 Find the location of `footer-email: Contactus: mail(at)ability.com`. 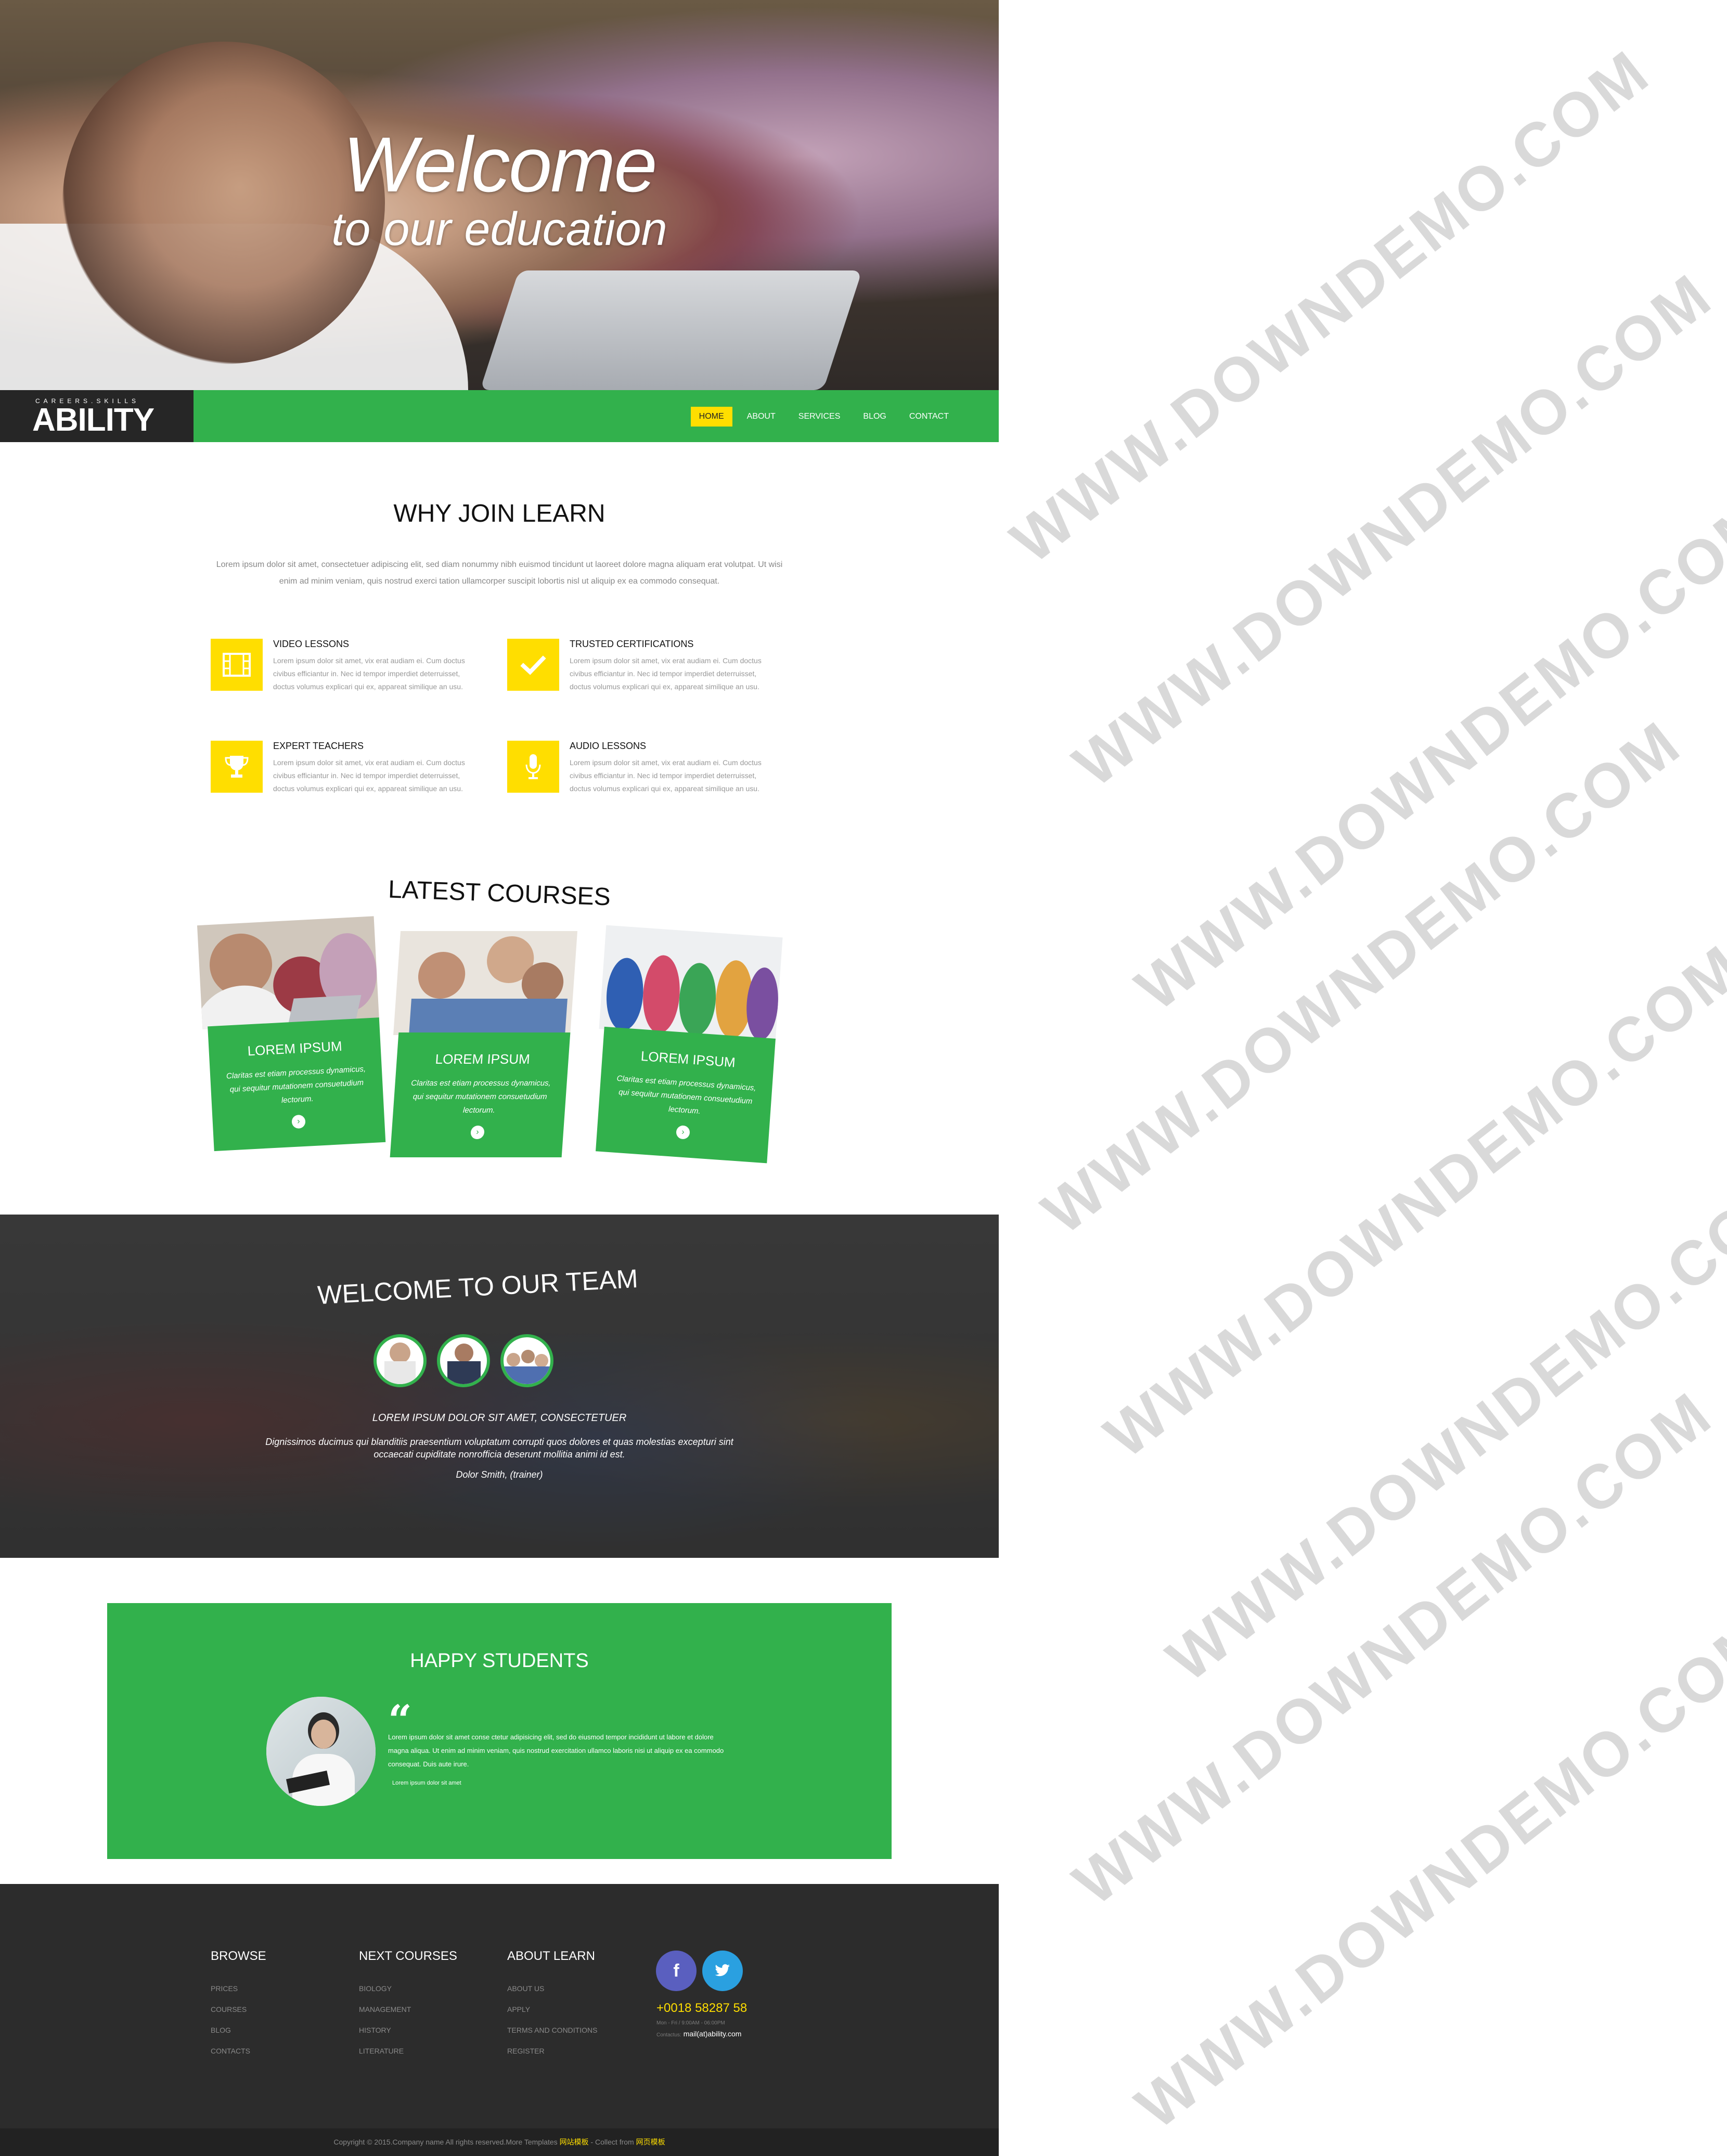

footer-email: Contactus: mail(at)ability.com is located at coordinates (698, 2034).